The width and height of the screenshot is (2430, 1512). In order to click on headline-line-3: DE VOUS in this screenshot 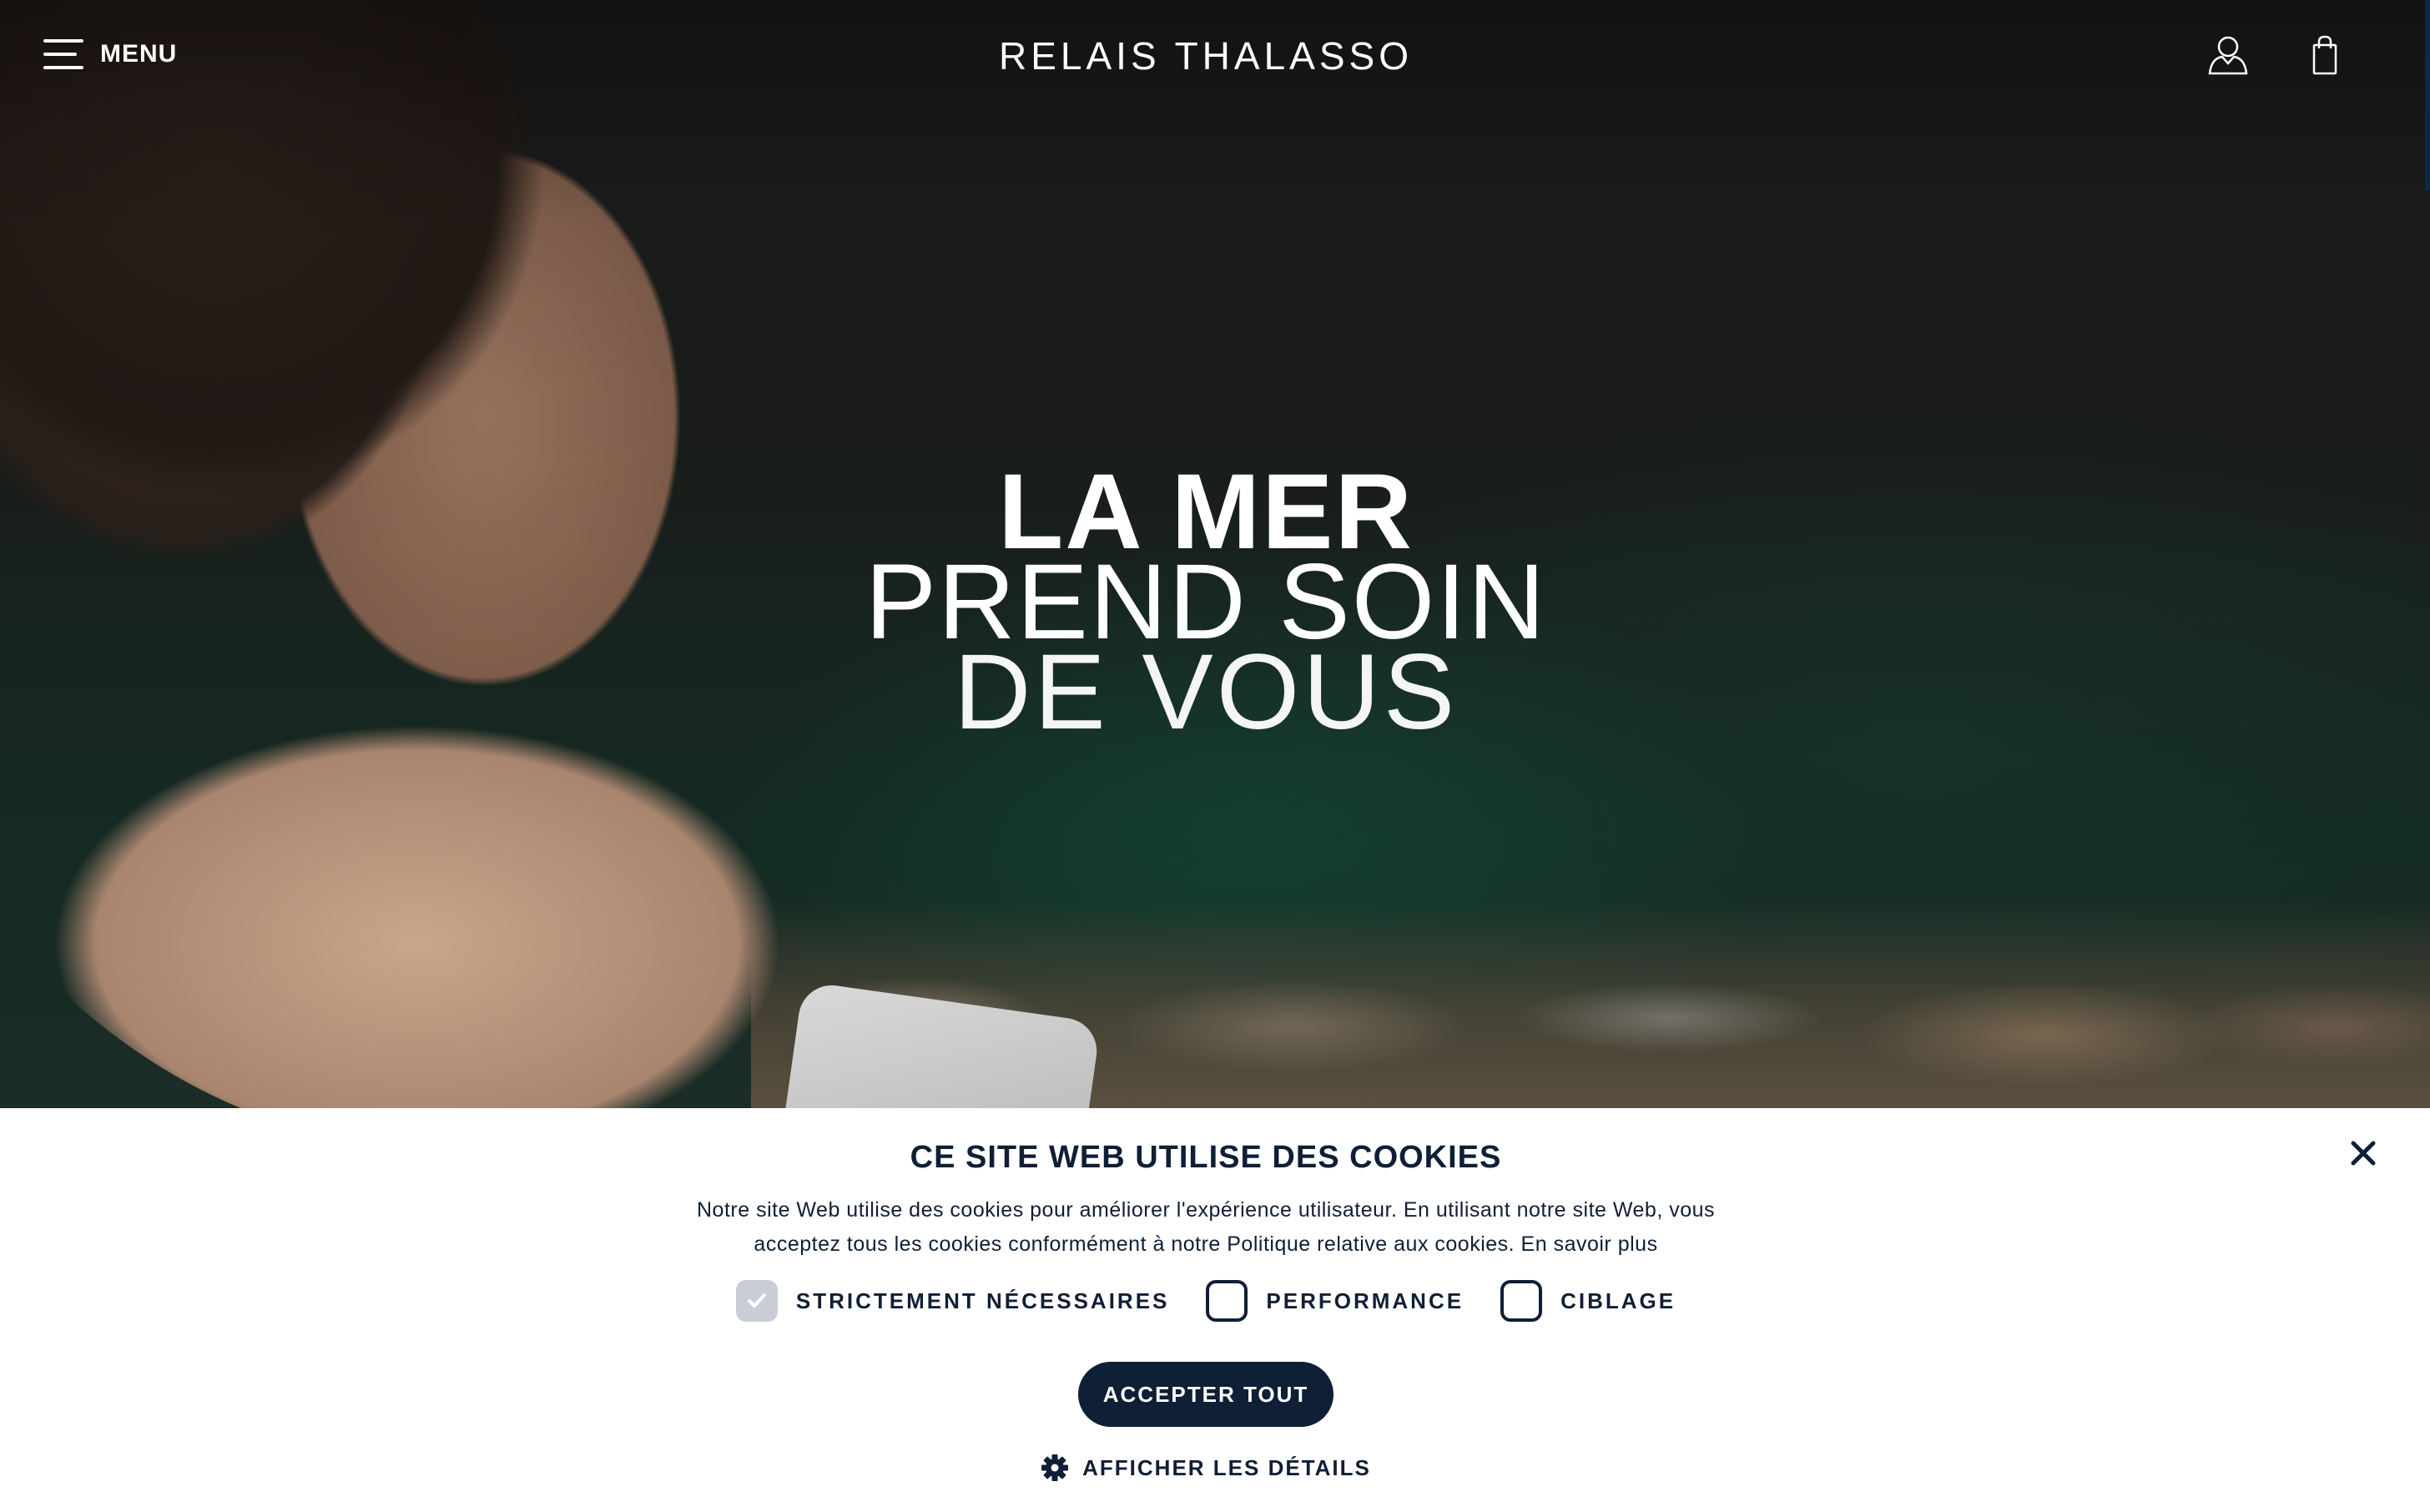, I will do `click(1206, 692)`.